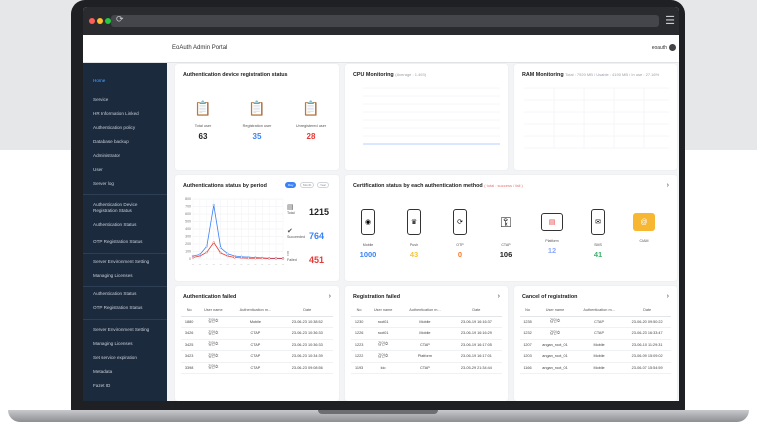 The height and width of the screenshot is (427, 757). Describe the element at coordinates (426, 333) in the screenshot. I see `table-row: 1226 root01 Mobile 23-06-19 16:16:29` at that location.